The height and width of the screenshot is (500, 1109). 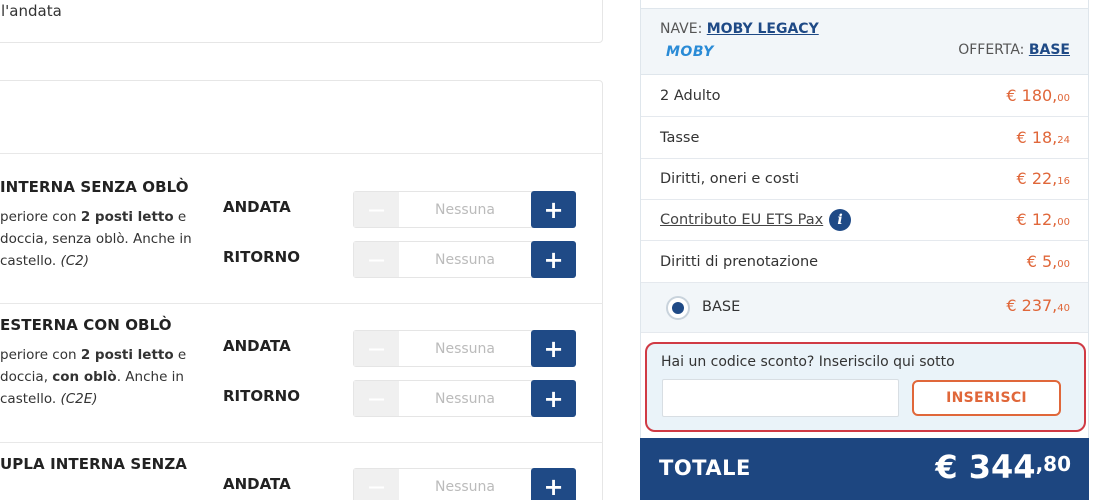 I want to click on offer-link: BASE, so click(x=1049, y=50).